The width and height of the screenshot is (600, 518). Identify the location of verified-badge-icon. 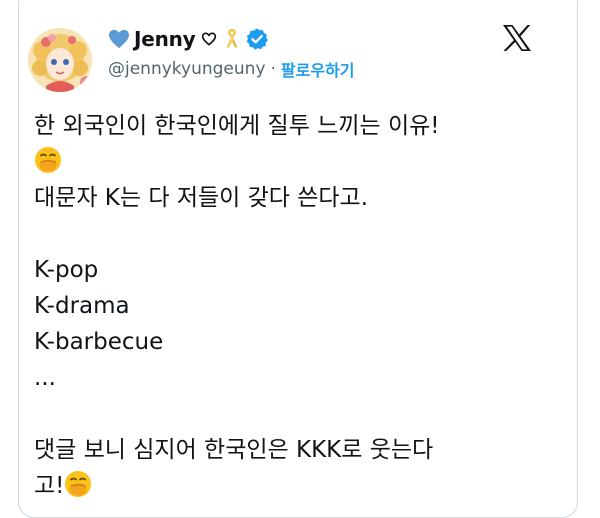
(257, 39).